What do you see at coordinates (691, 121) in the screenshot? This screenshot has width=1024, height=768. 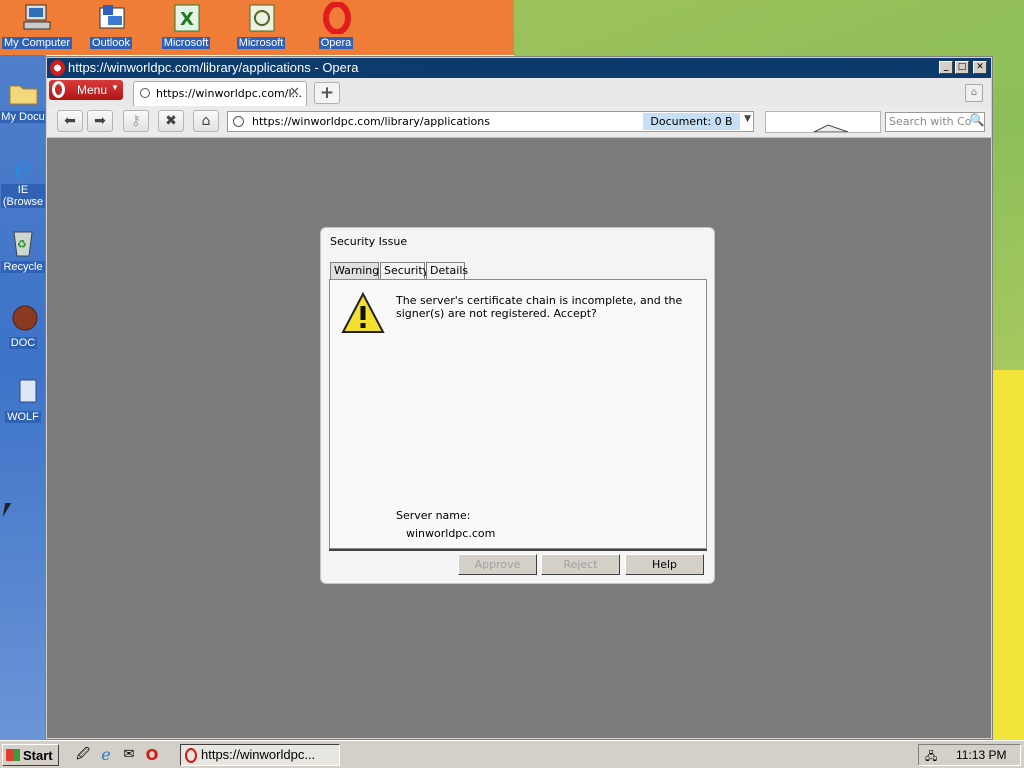 I see `document-size-indicator: Document: 0 B` at bounding box center [691, 121].